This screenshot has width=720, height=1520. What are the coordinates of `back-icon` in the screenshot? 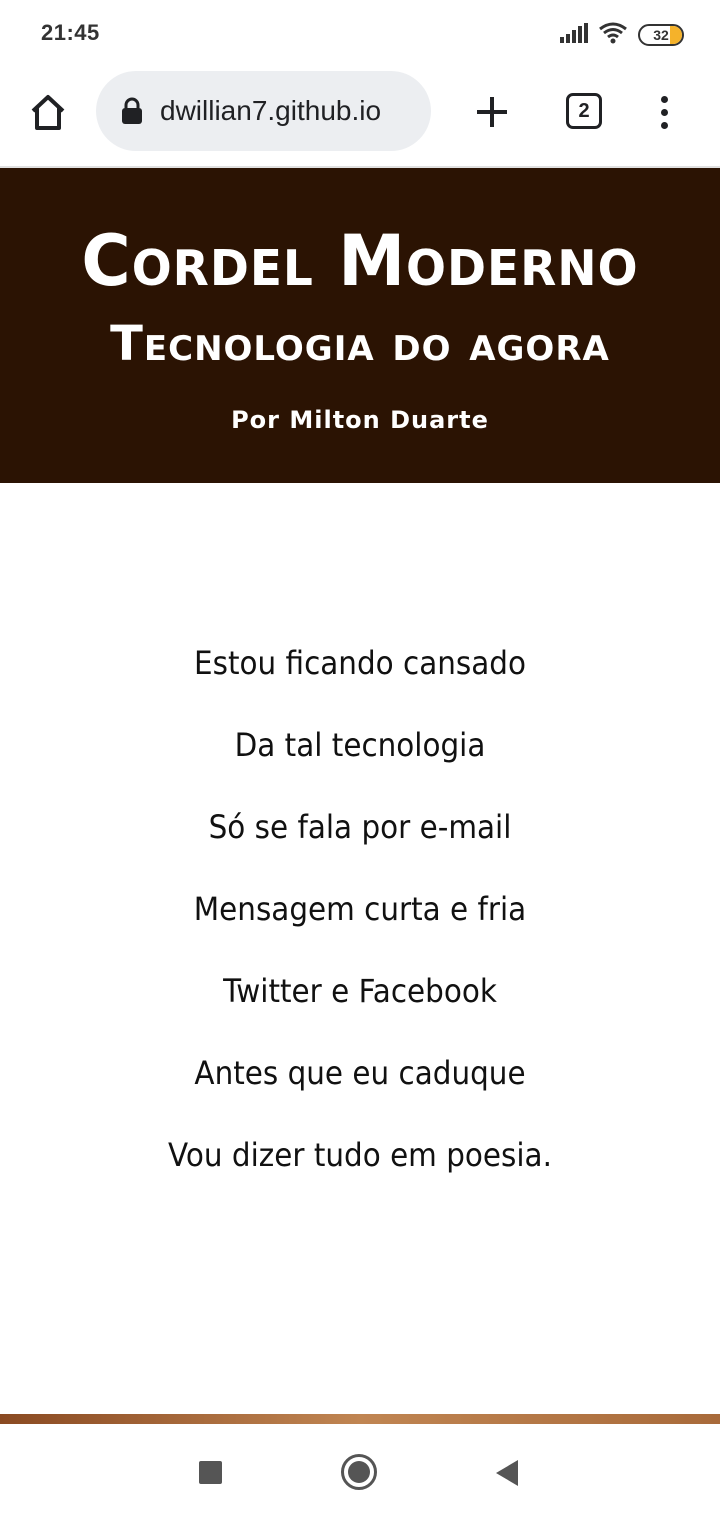 It's located at (507, 1473).